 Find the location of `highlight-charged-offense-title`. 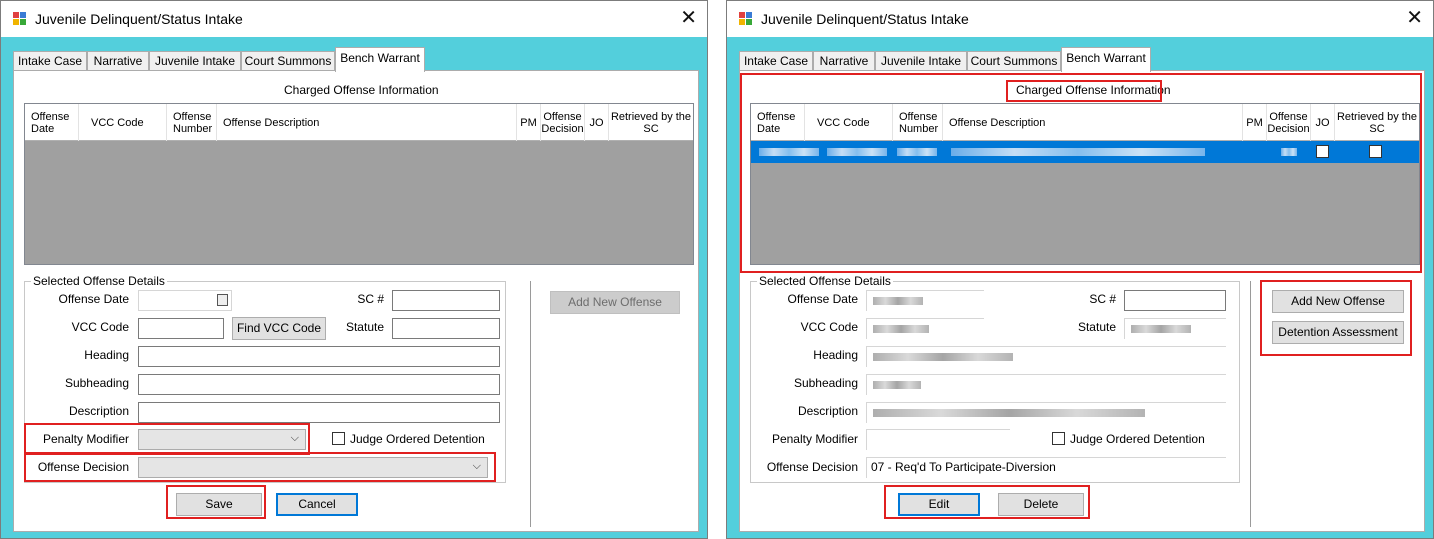

highlight-charged-offense-title is located at coordinates (1084, 91).